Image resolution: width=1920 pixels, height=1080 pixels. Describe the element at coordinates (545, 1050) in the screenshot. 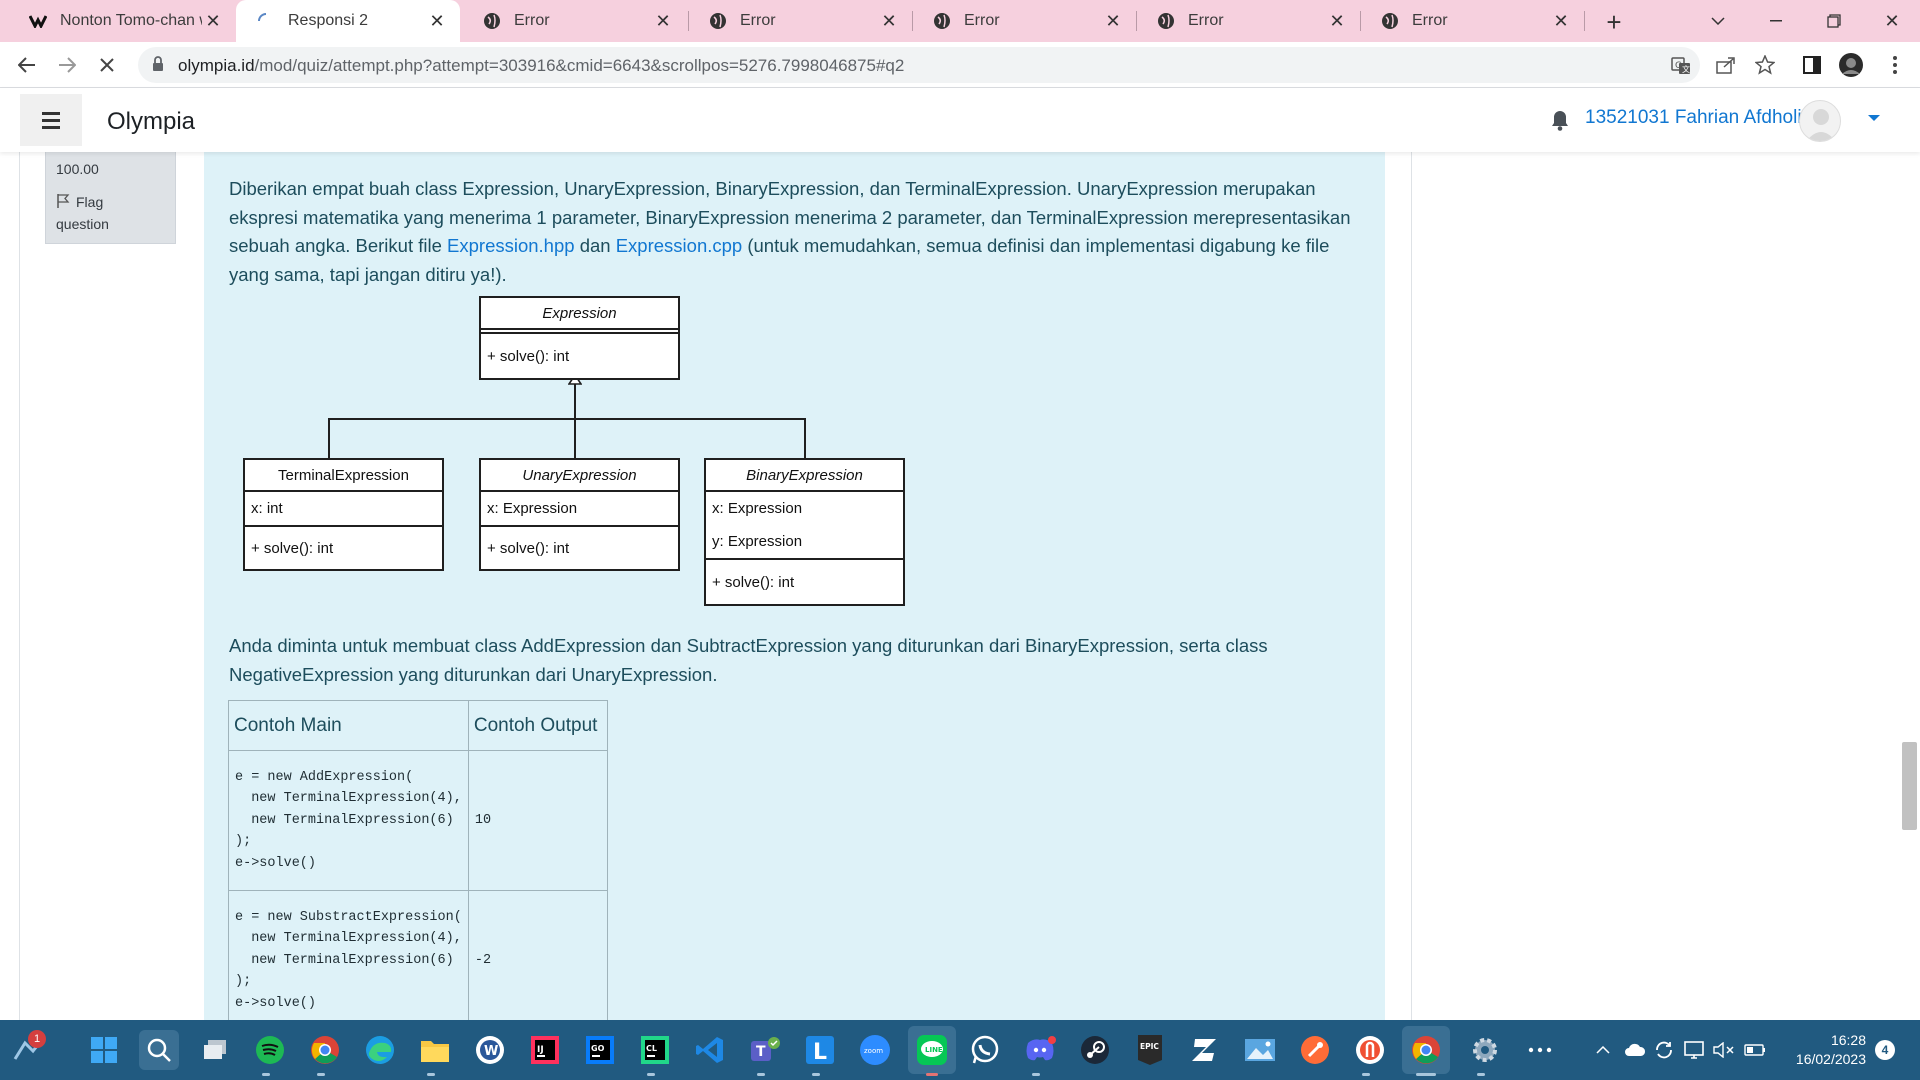

I see `intellij-icon: IJ` at that location.